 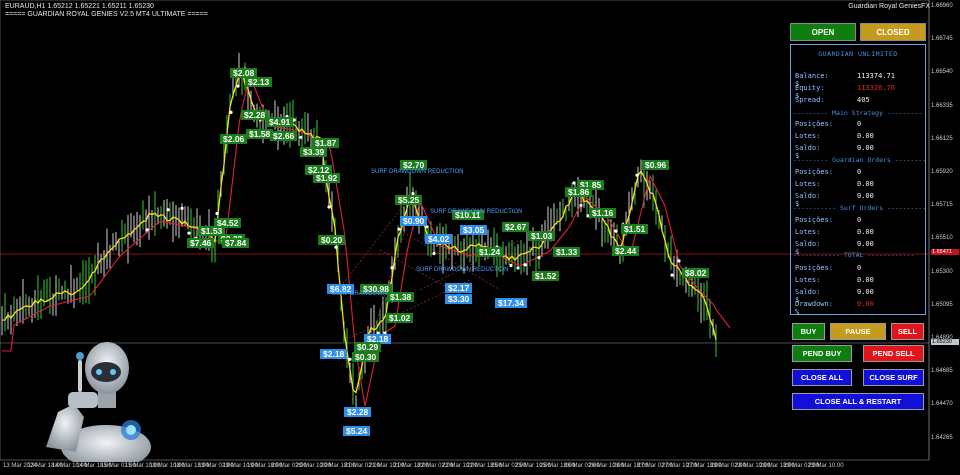 What do you see at coordinates (284, 136) in the screenshot?
I see `profit-tag: $2.66` at bounding box center [284, 136].